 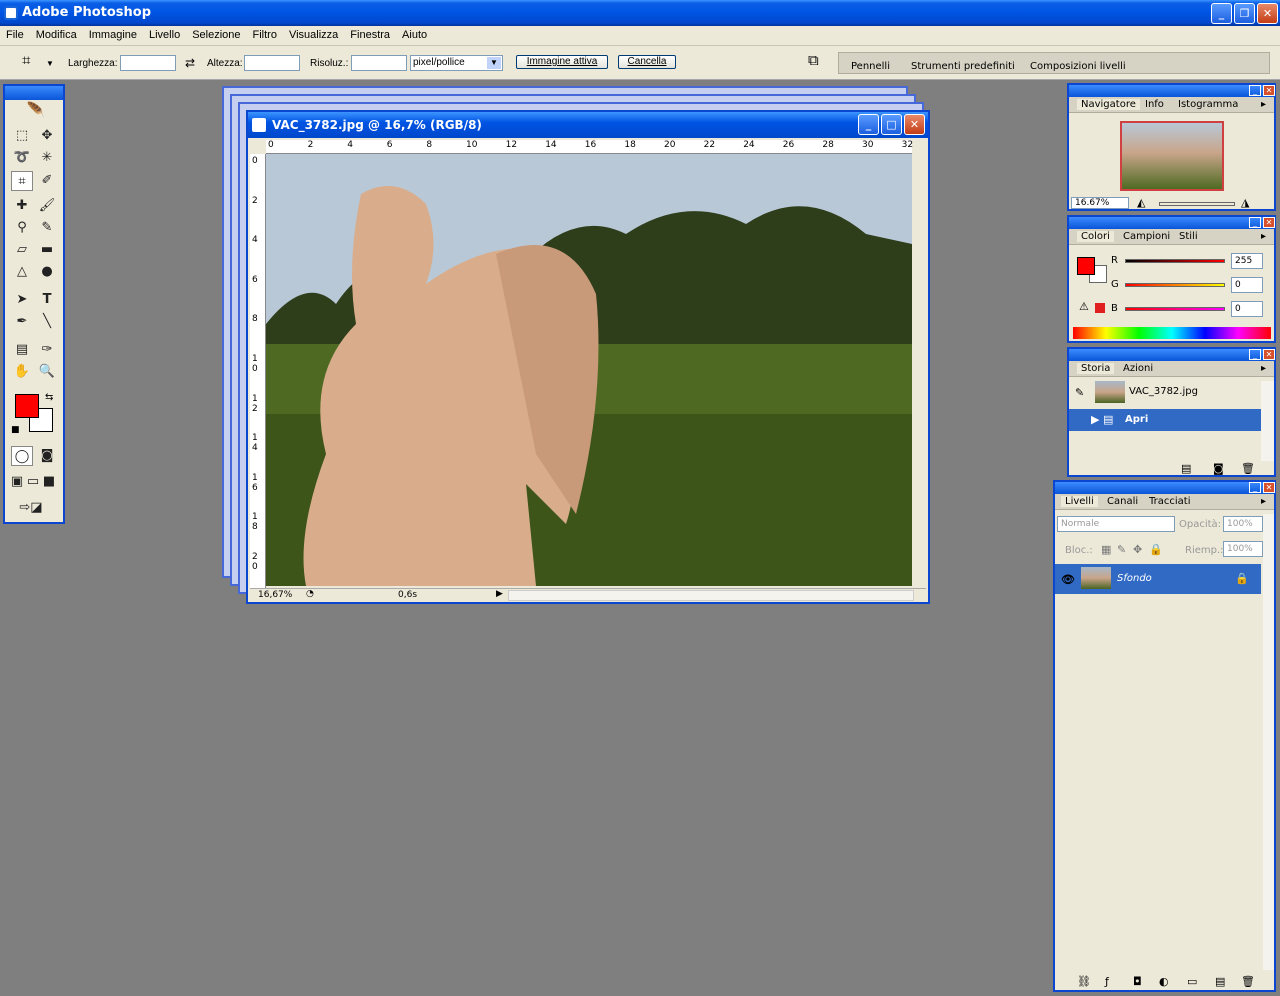 What do you see at coordinates (22, 372) in the screenshot?
I see `hand-tool-icon: ✋` at bounding box center [22, 372].